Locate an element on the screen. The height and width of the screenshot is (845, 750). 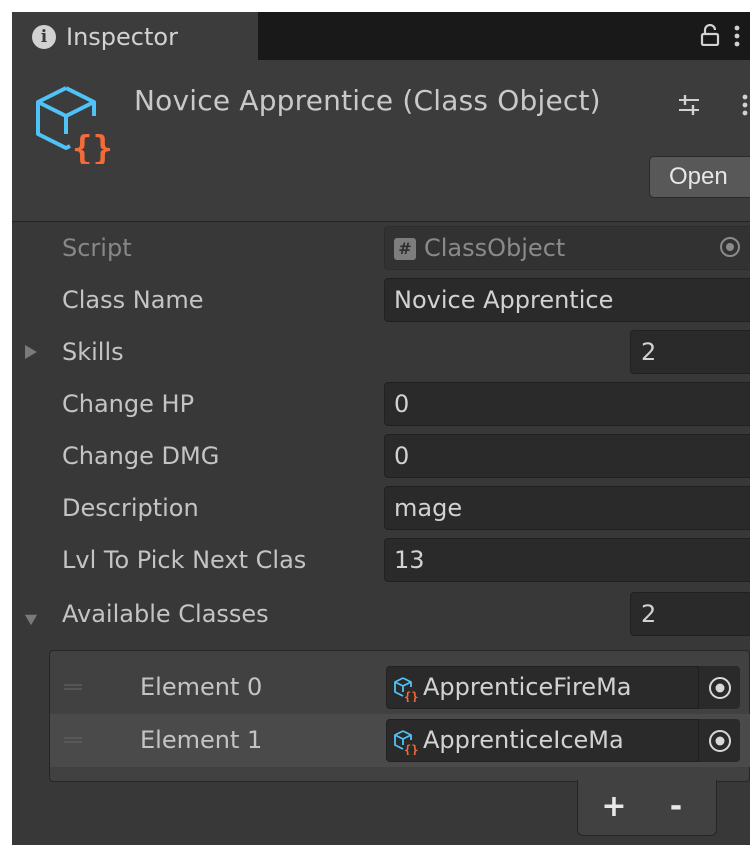
object-field-value: ApprenticeFireMa is located at coordinates (527, 687).